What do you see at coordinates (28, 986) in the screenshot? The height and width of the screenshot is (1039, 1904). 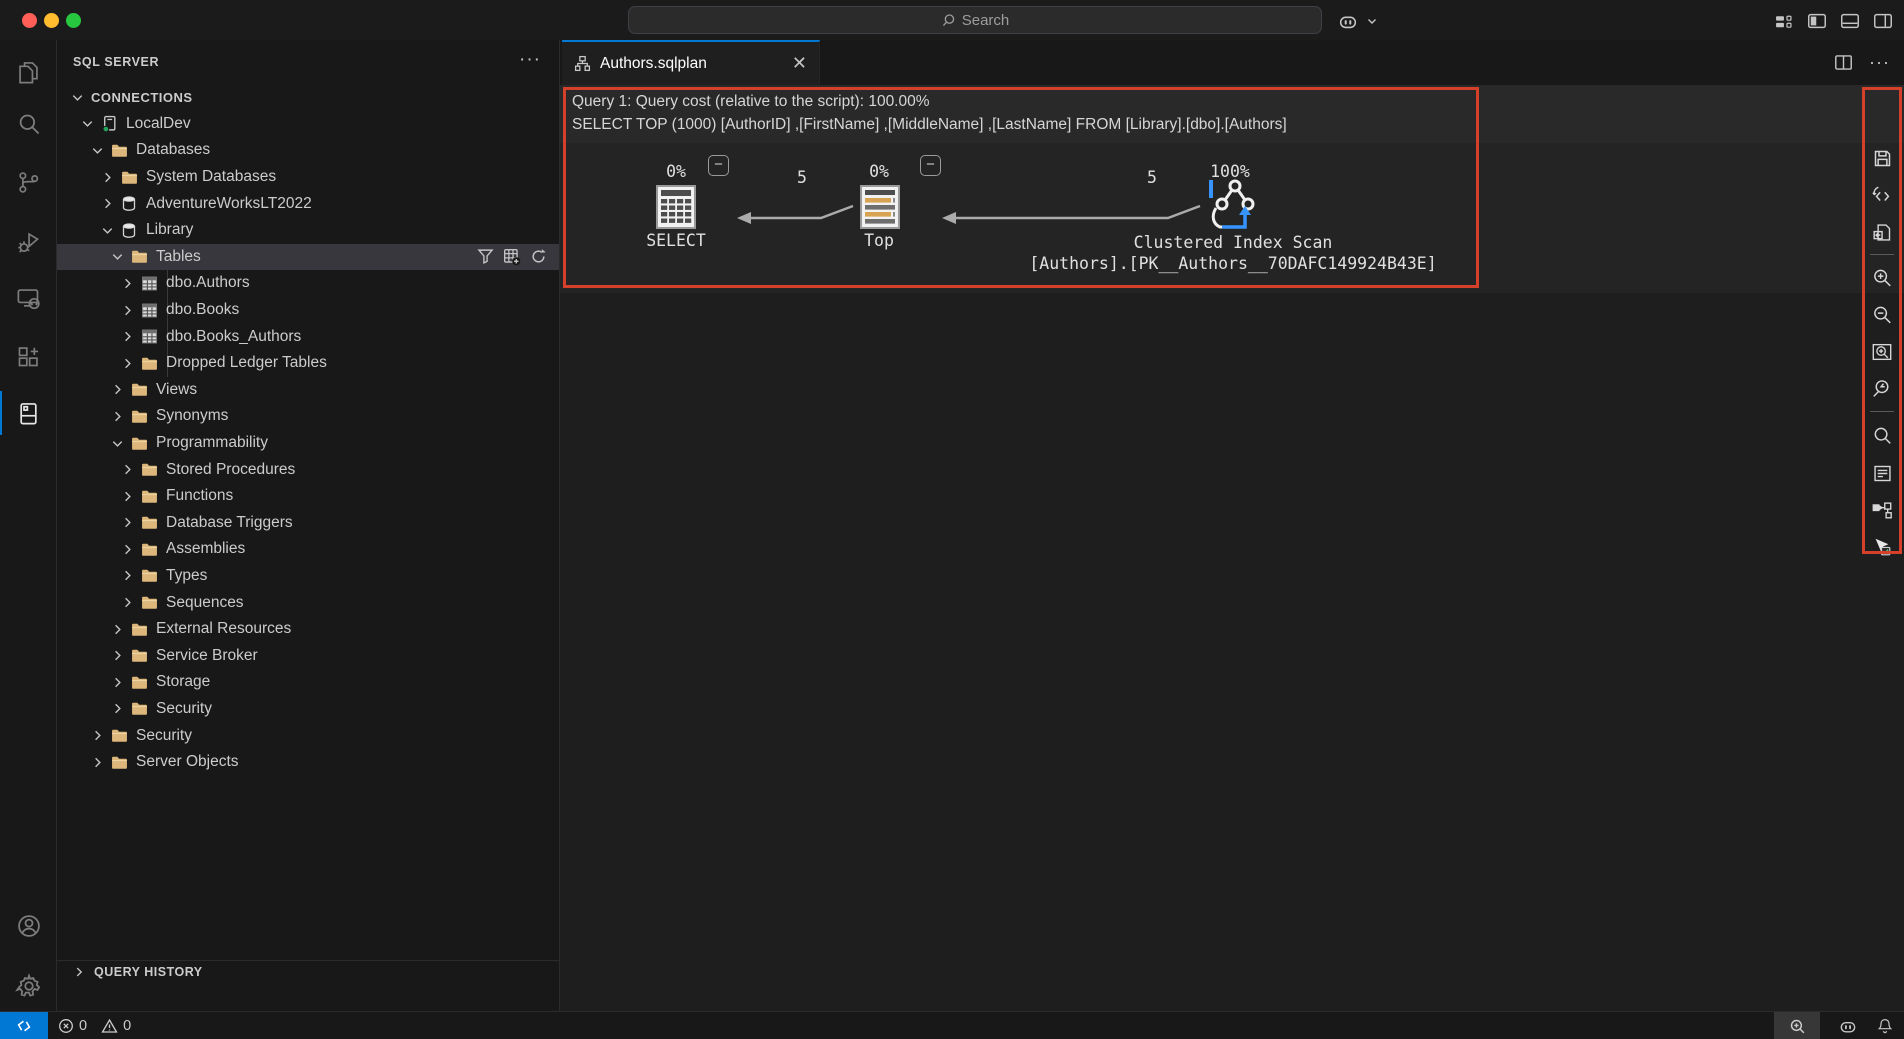 I see `settings-gear-icon` at bounding box center [28, 986].